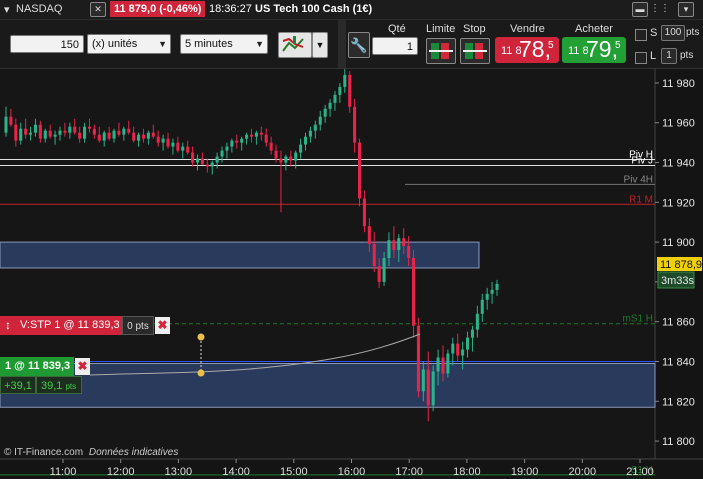 The width and height of the screenshot is (703, 479). What do you see at coordinates (359, 45) in the screenshot?
I see `settings-button: 🔧` at bounding box center [359, 45].